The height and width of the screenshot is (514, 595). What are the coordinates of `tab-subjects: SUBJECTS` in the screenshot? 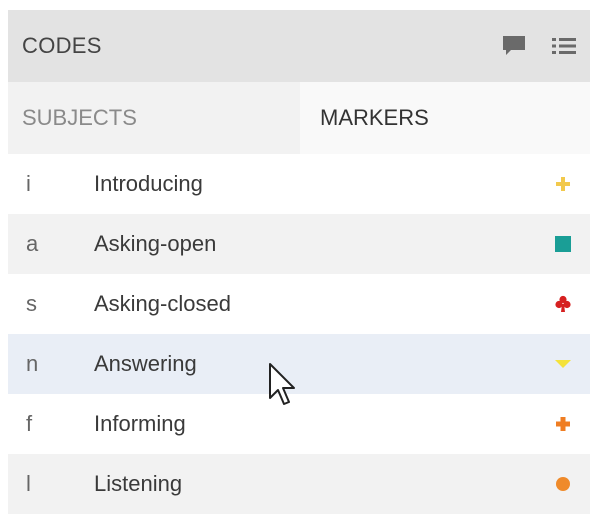 It's located at (154, 118).